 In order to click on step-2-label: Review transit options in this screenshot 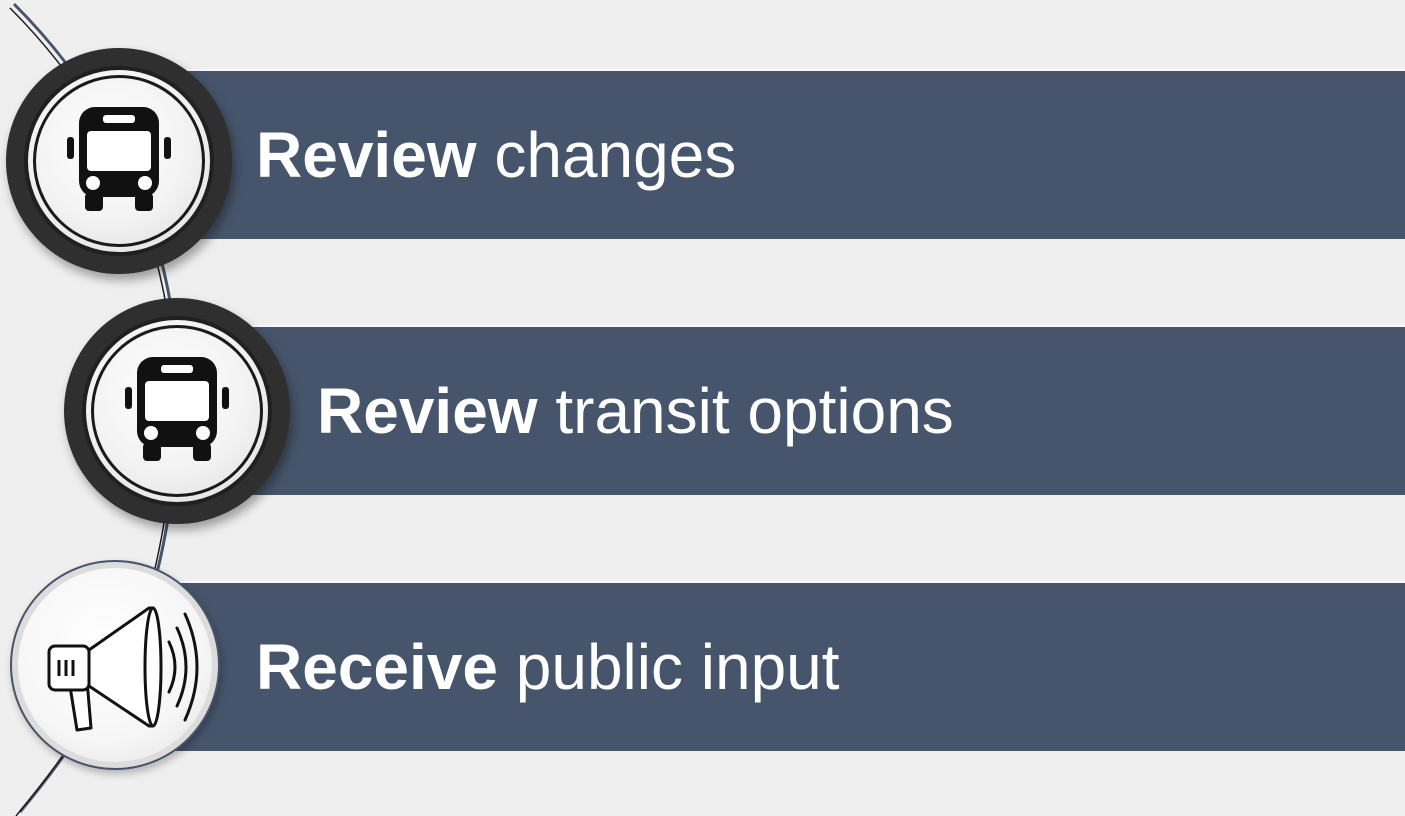, I will do `click(635, 411)`.